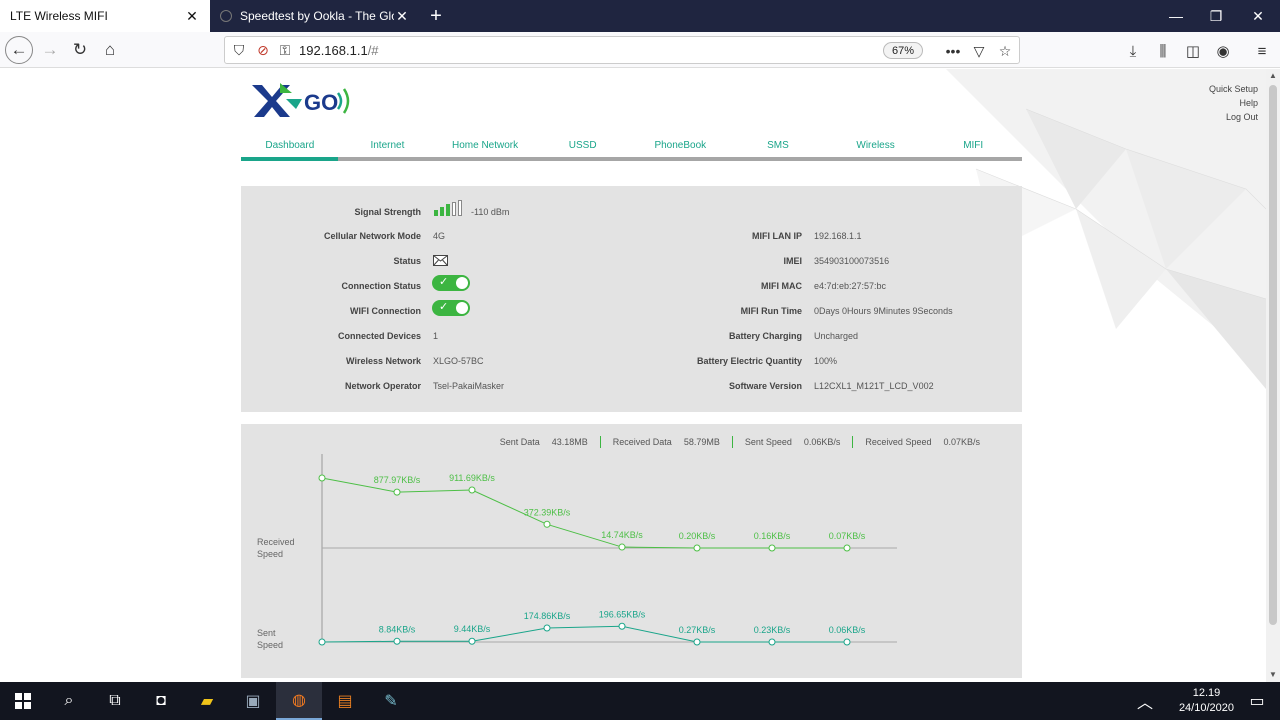 Image resolution: width=1280 pixels, height=720 pixels. Describe the element at coordinates (472, 629) in the screenshot. I see `speed-data-label: 9.44KB/s` at that location.